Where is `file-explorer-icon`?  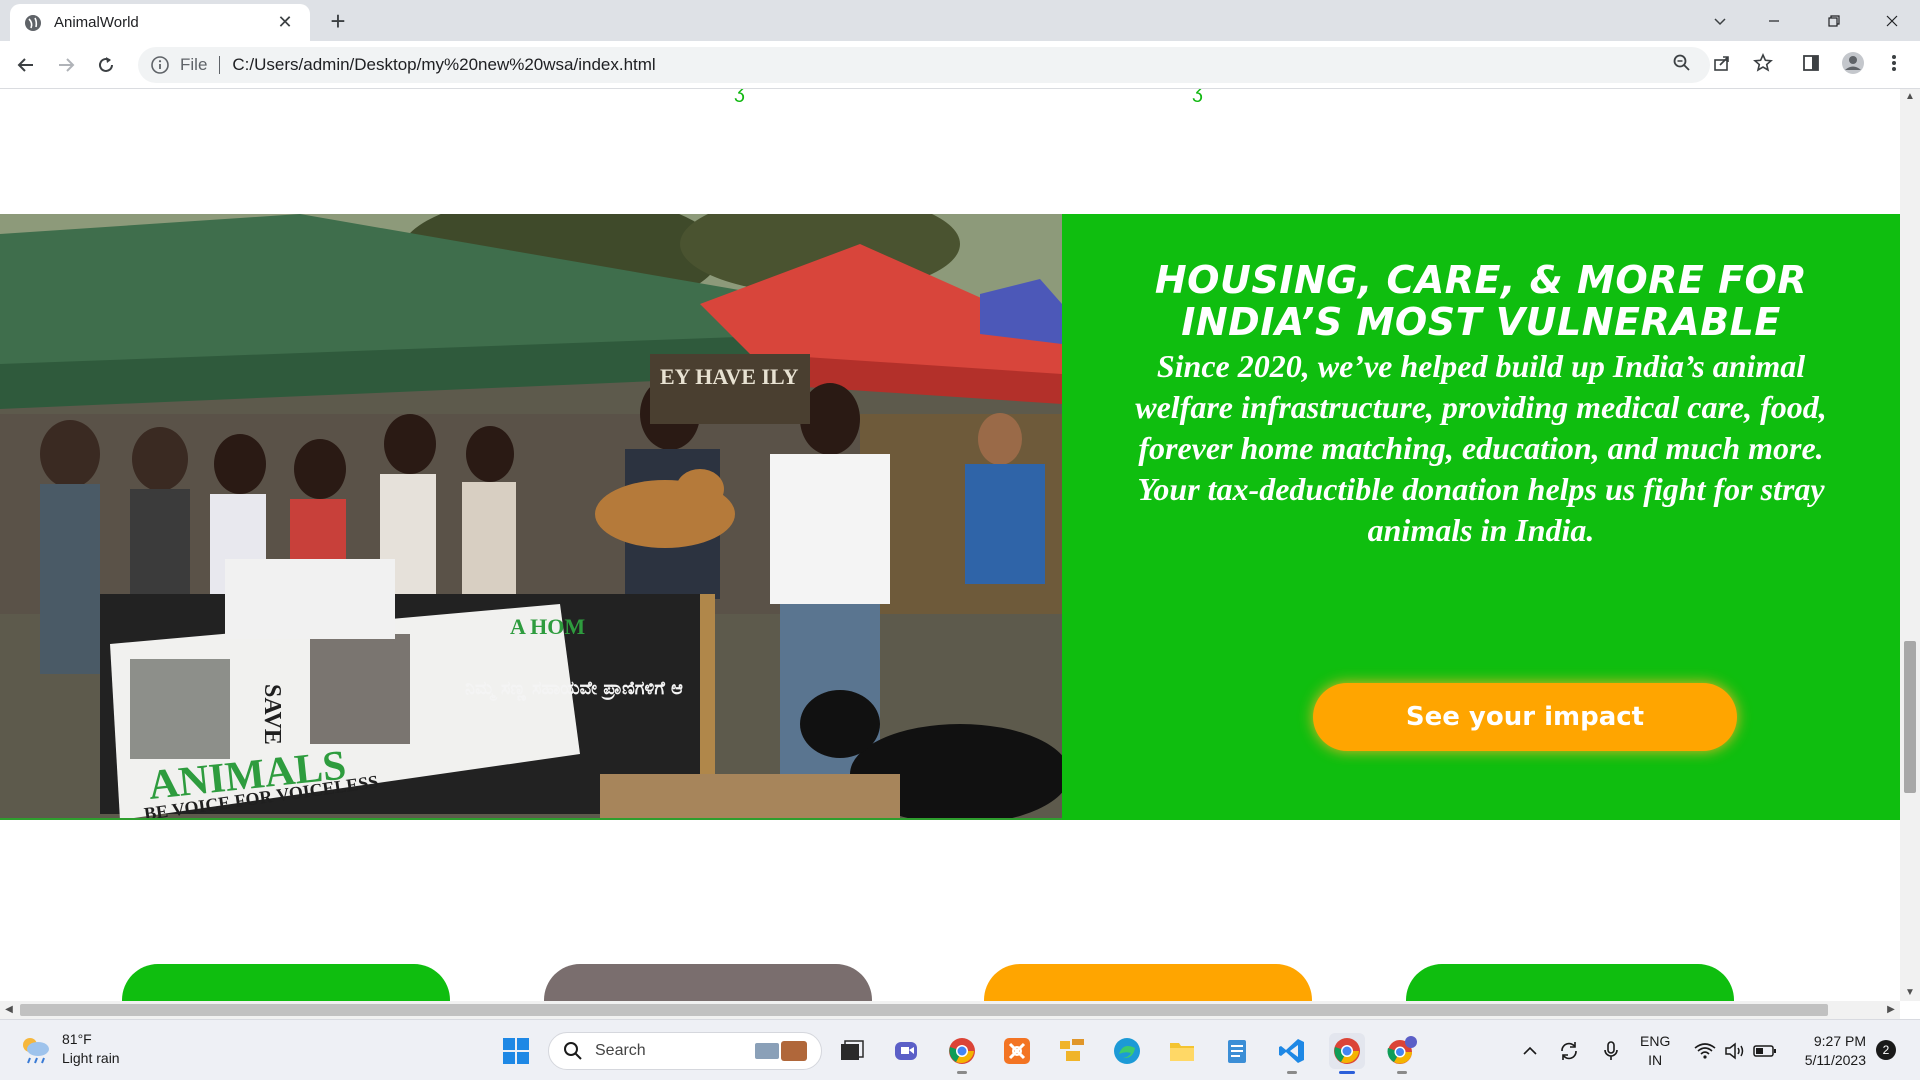
file-explorer-icon is located at coordinates (1182, 1051).